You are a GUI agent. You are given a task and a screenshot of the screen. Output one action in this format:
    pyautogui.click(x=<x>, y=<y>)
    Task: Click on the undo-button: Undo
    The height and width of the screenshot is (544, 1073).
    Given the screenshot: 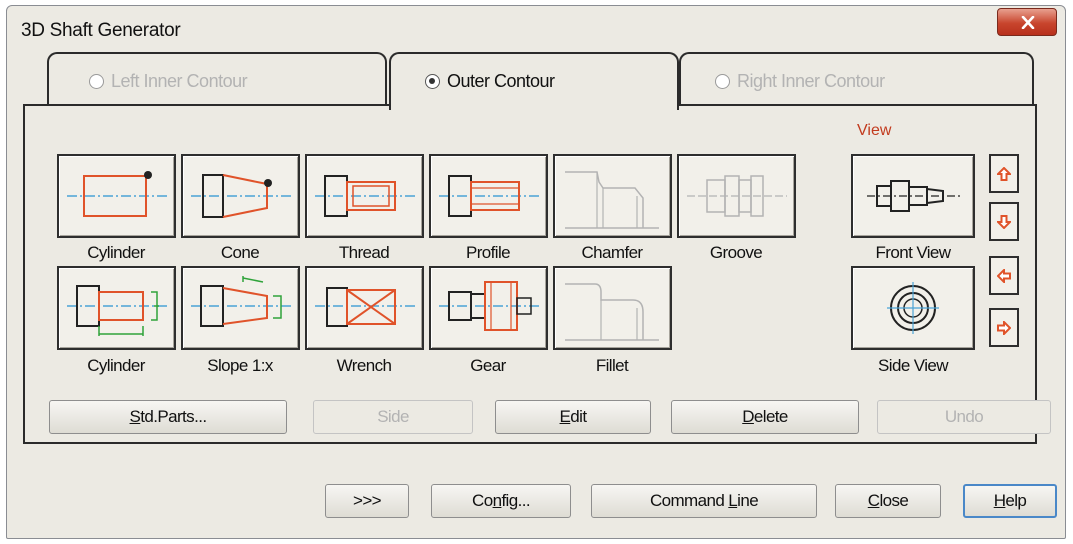 What is the action you would take?
    pyautogui.click(x=964, y=417)
    